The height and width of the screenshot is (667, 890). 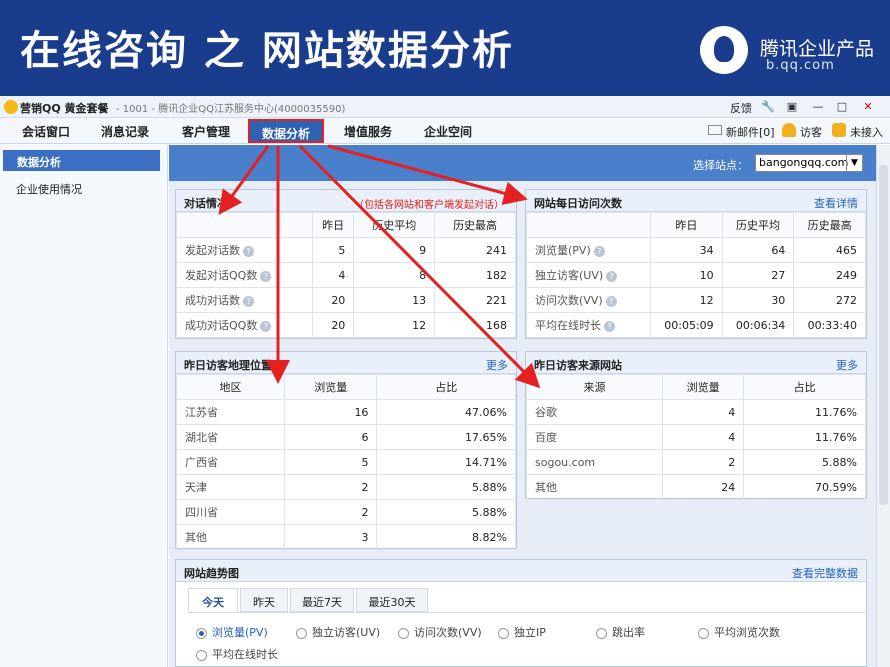 I want to click on cell: 四川省, so click(x=230, y=512).